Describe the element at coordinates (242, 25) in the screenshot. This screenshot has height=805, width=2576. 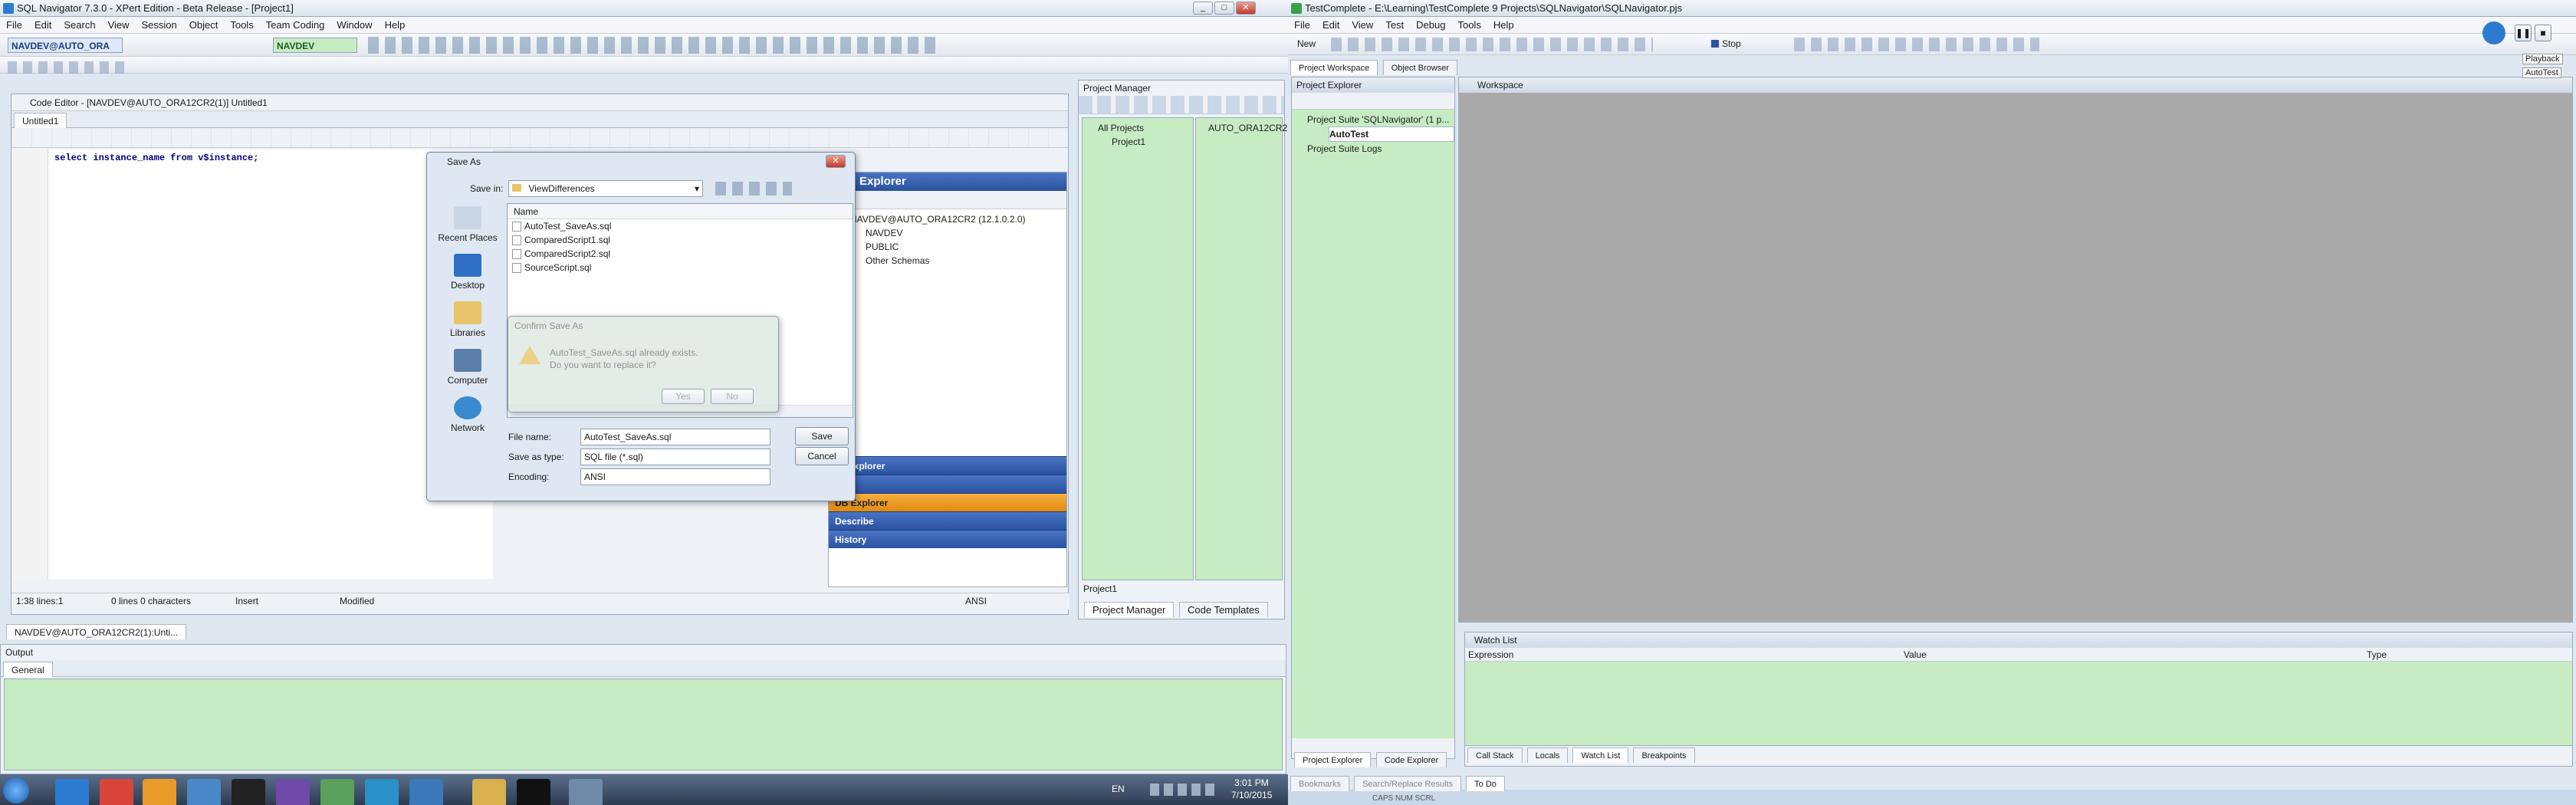
I see `menu-tools: Tools` at that location.